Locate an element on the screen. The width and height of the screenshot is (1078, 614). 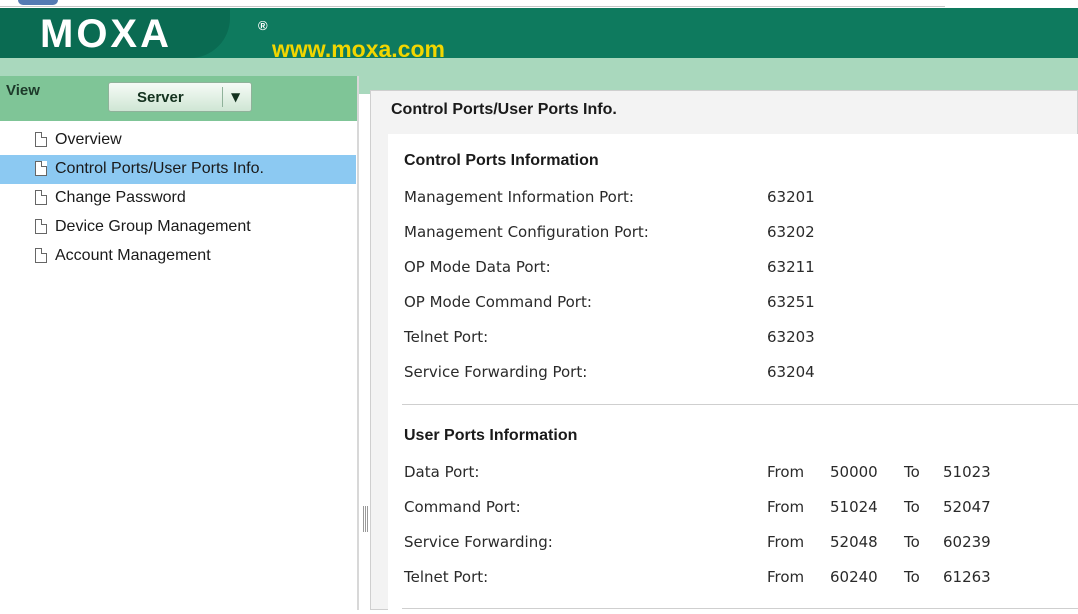
dropdown-separator is located at coordinates (222, 97).